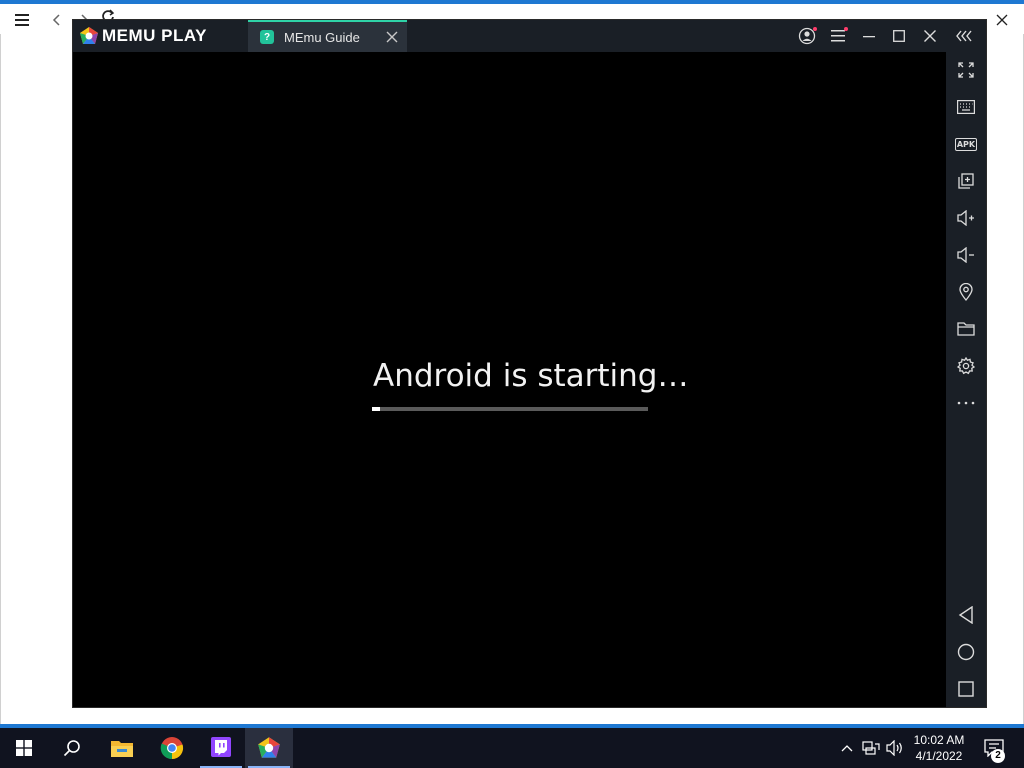 This screenshot has height=768, width=1024. What do you see at coordinates (939, 740) in the screenshot?
I see `clock-time: 10:02 AM` at bounding box center [939, 740].